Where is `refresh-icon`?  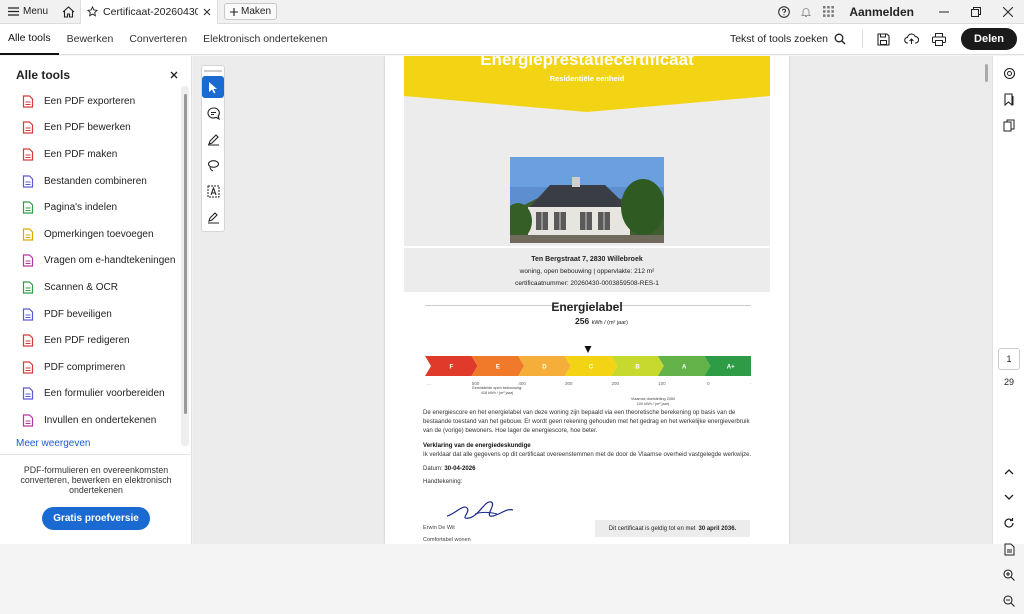 refresh-icon is located at coordinates (1009, 523).